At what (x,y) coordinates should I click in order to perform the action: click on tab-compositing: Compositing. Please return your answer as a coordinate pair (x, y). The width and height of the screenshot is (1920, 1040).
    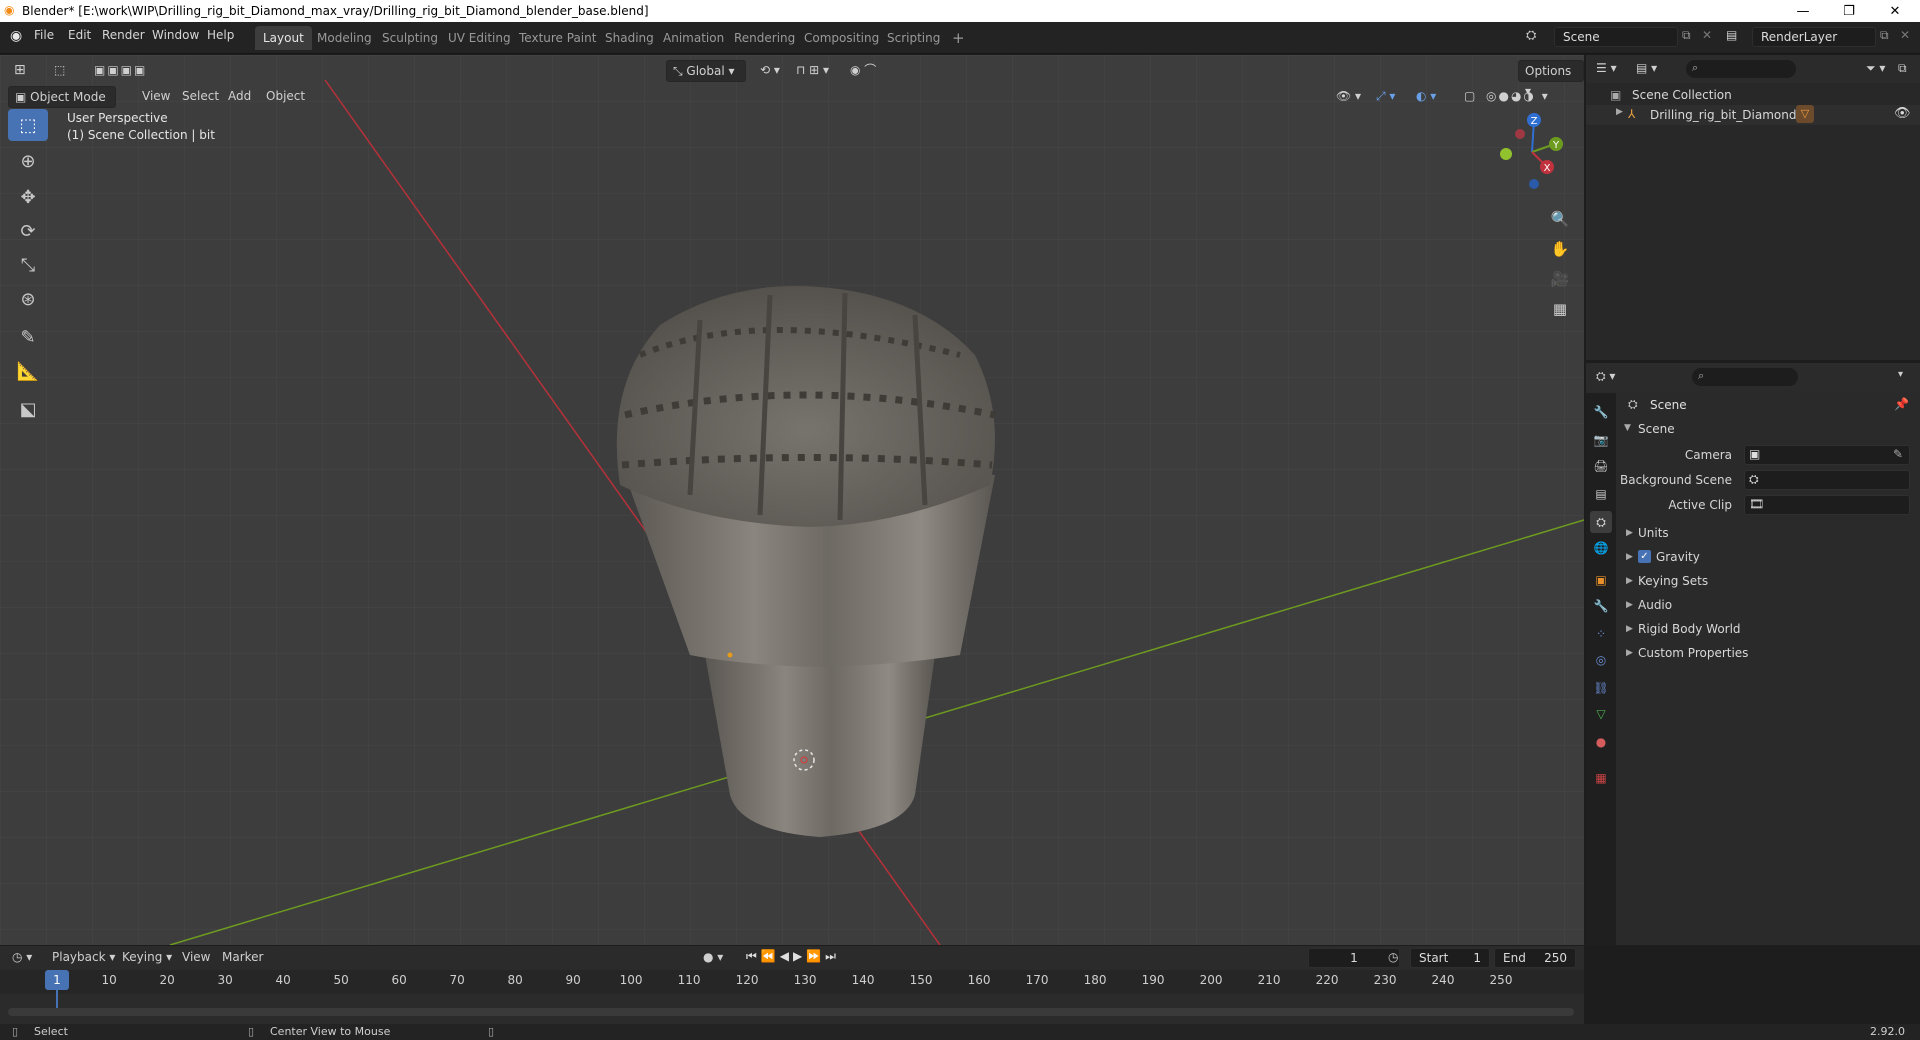
    Looking at the image, I should click on (841, 38).